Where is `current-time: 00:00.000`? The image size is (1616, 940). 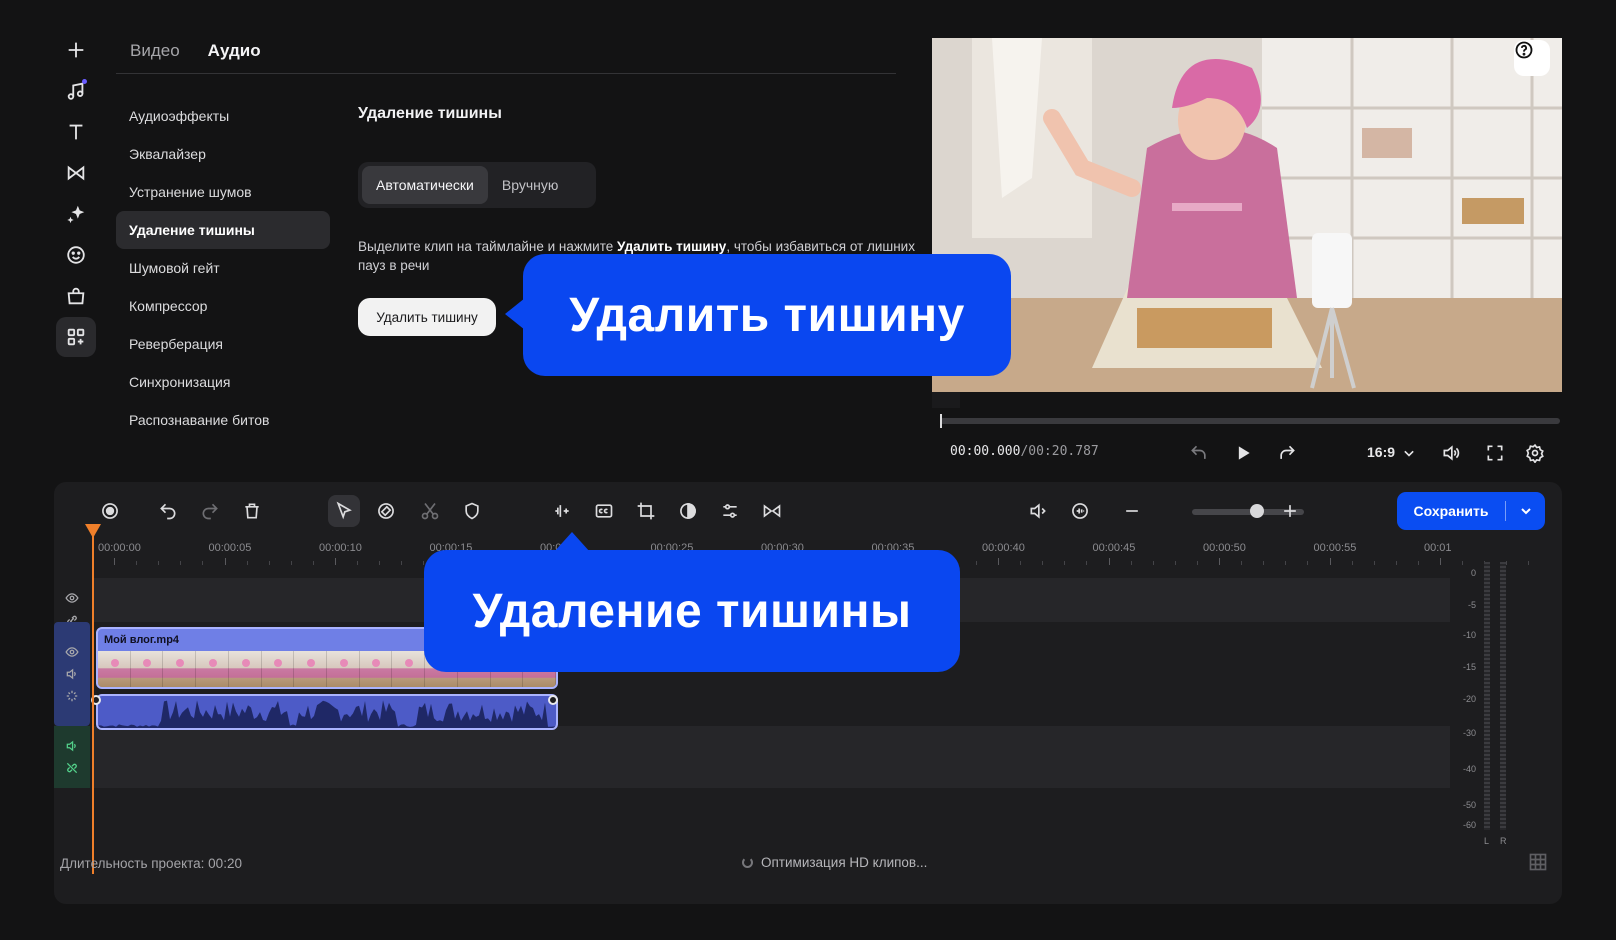
current-time: 00:00.000 is located at coordinates (985, 451).